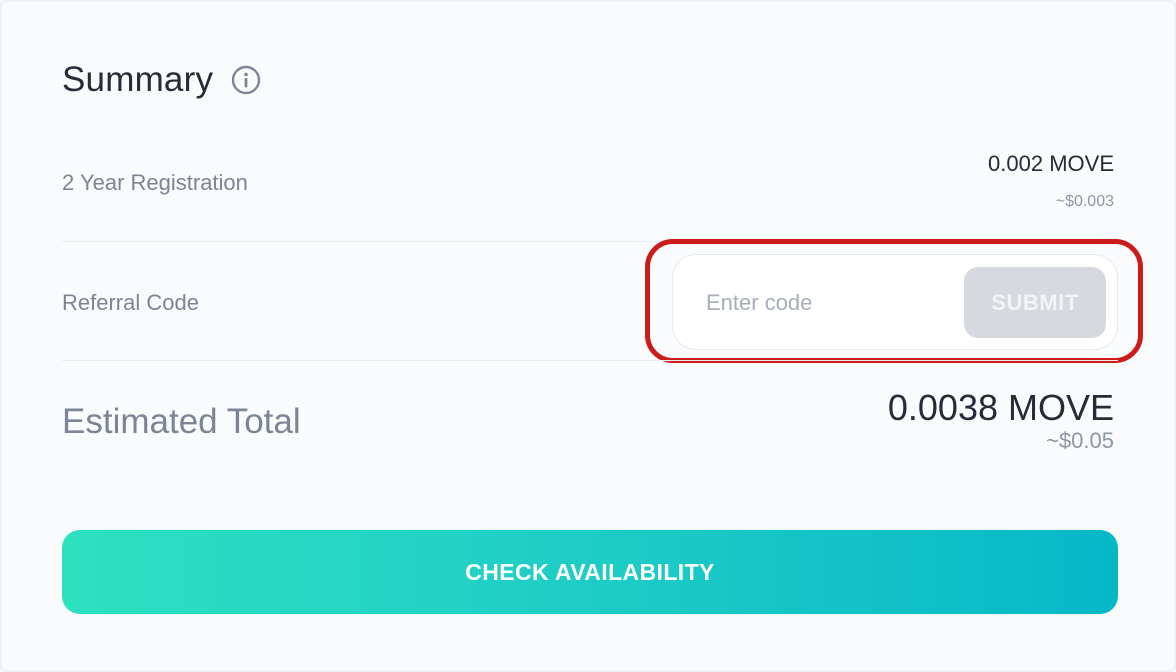 Image resolution: width=1176 pixels, height=672 pixels. What do you see at coordinates (590, 572) in the screenshot?
I see `check-availability-button: CHECK AVAILABILITY` at bounding box center [590, 572].